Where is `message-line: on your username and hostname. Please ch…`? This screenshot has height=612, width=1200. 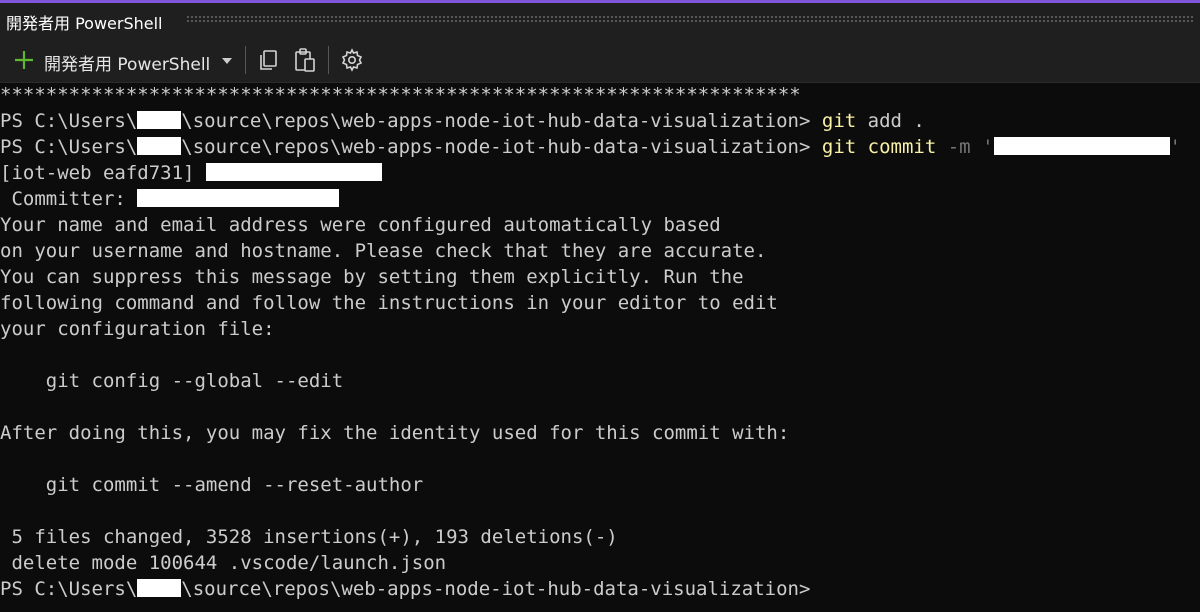 message-line: on your username and hostname. Please ch… is located at coordinates (383, 251).